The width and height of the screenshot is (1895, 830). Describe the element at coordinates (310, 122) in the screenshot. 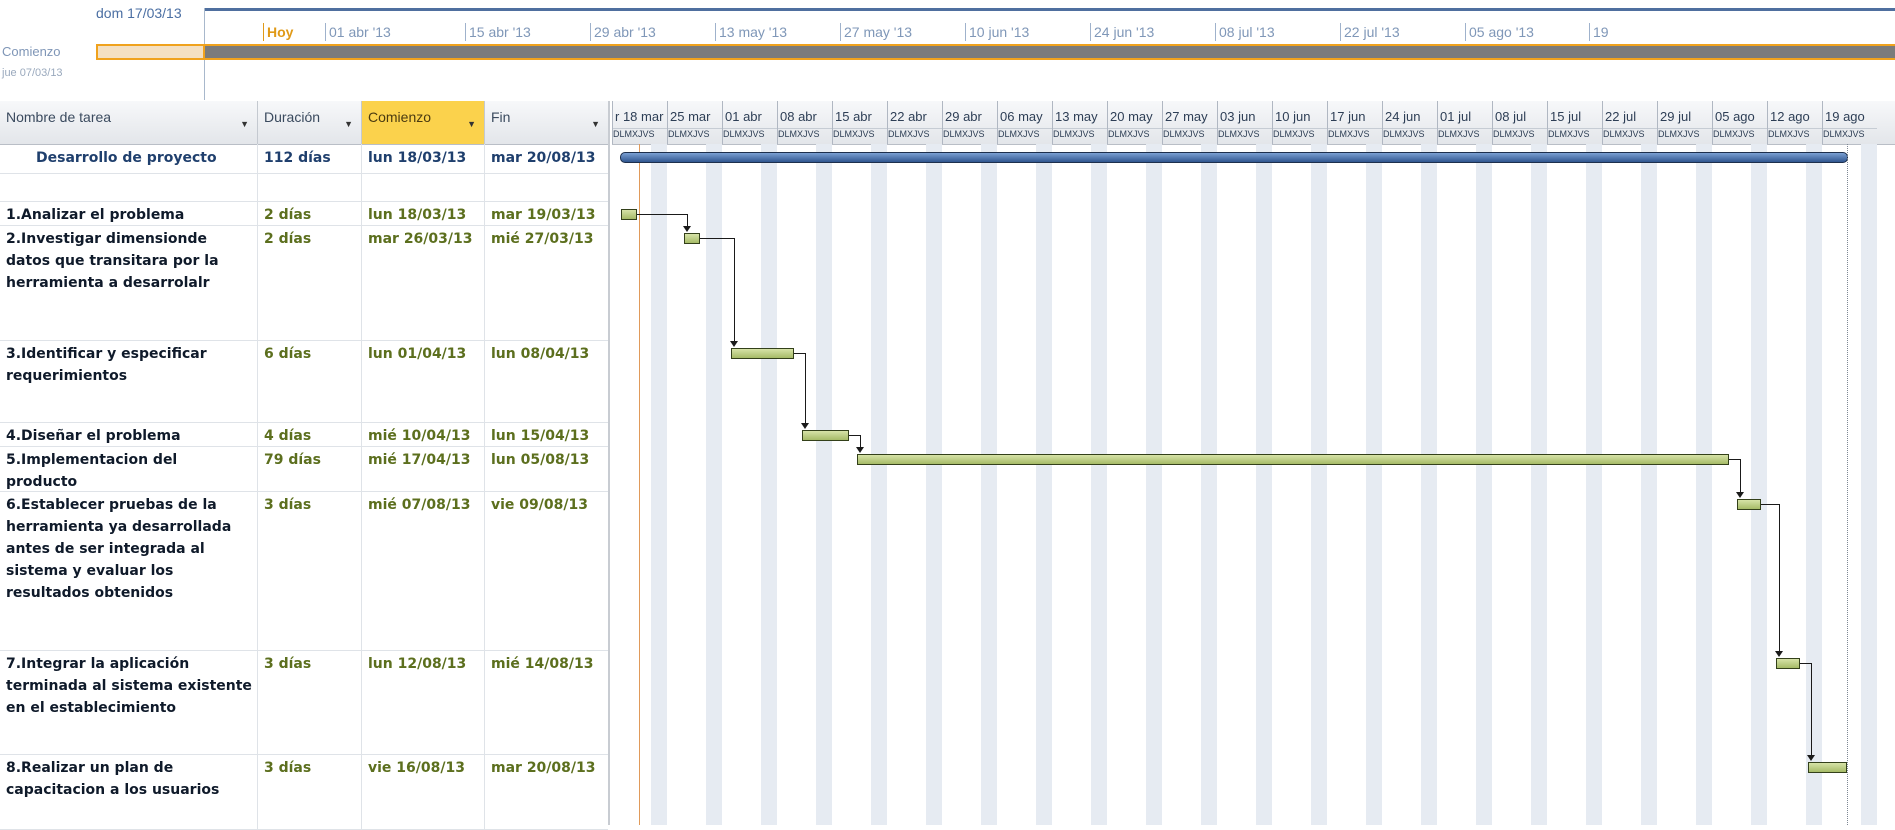

I see `column-header-duration: Duración ▼` at that location.